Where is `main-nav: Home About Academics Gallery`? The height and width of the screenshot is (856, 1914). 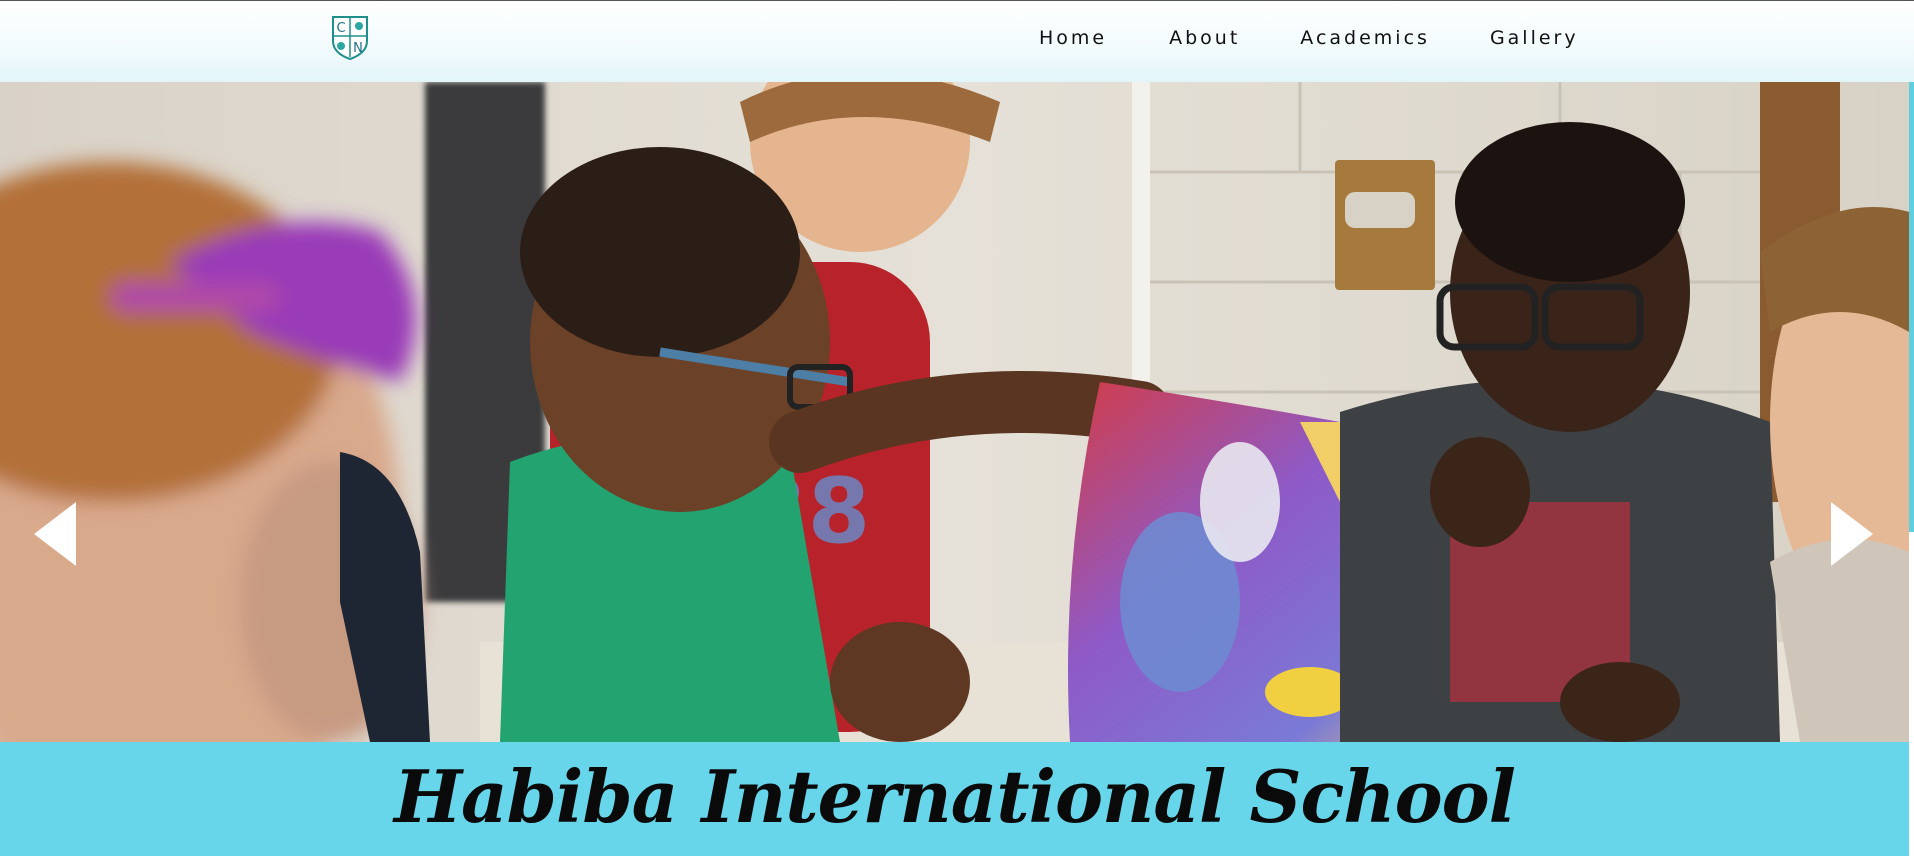
main-nav: Home About Academics Gallery is located at coordinates (1309, 38).